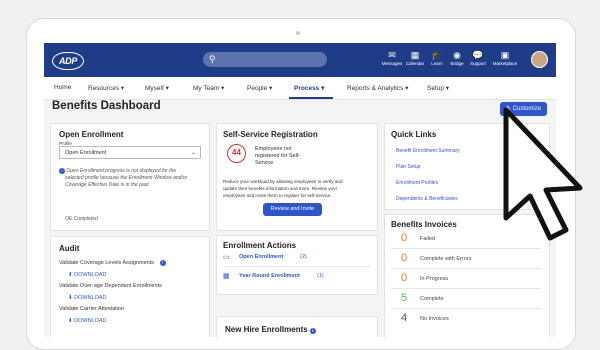  What do you see at coordinates (427, 239) in the screenshot?
I see `invoice-status-label: Failed` at bounding box center [427, 239].